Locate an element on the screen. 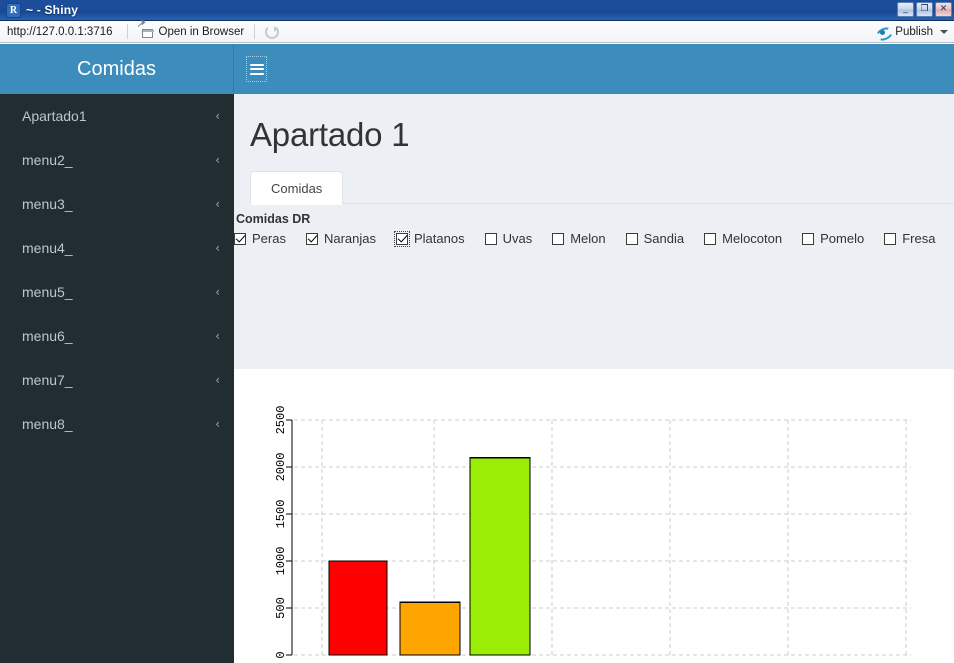 This screenshot has height=663, width=954. publish-button: Publish is located at coordinates (914, 32).